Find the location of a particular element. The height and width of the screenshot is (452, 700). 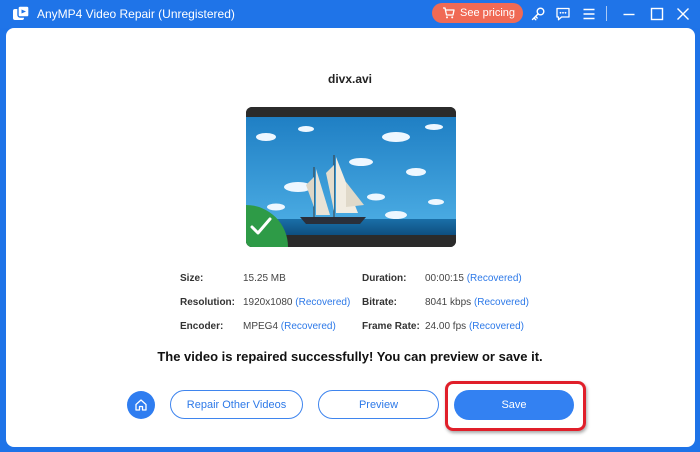

bitrate-label: Bitrate: is located at coordinates (380, 302).